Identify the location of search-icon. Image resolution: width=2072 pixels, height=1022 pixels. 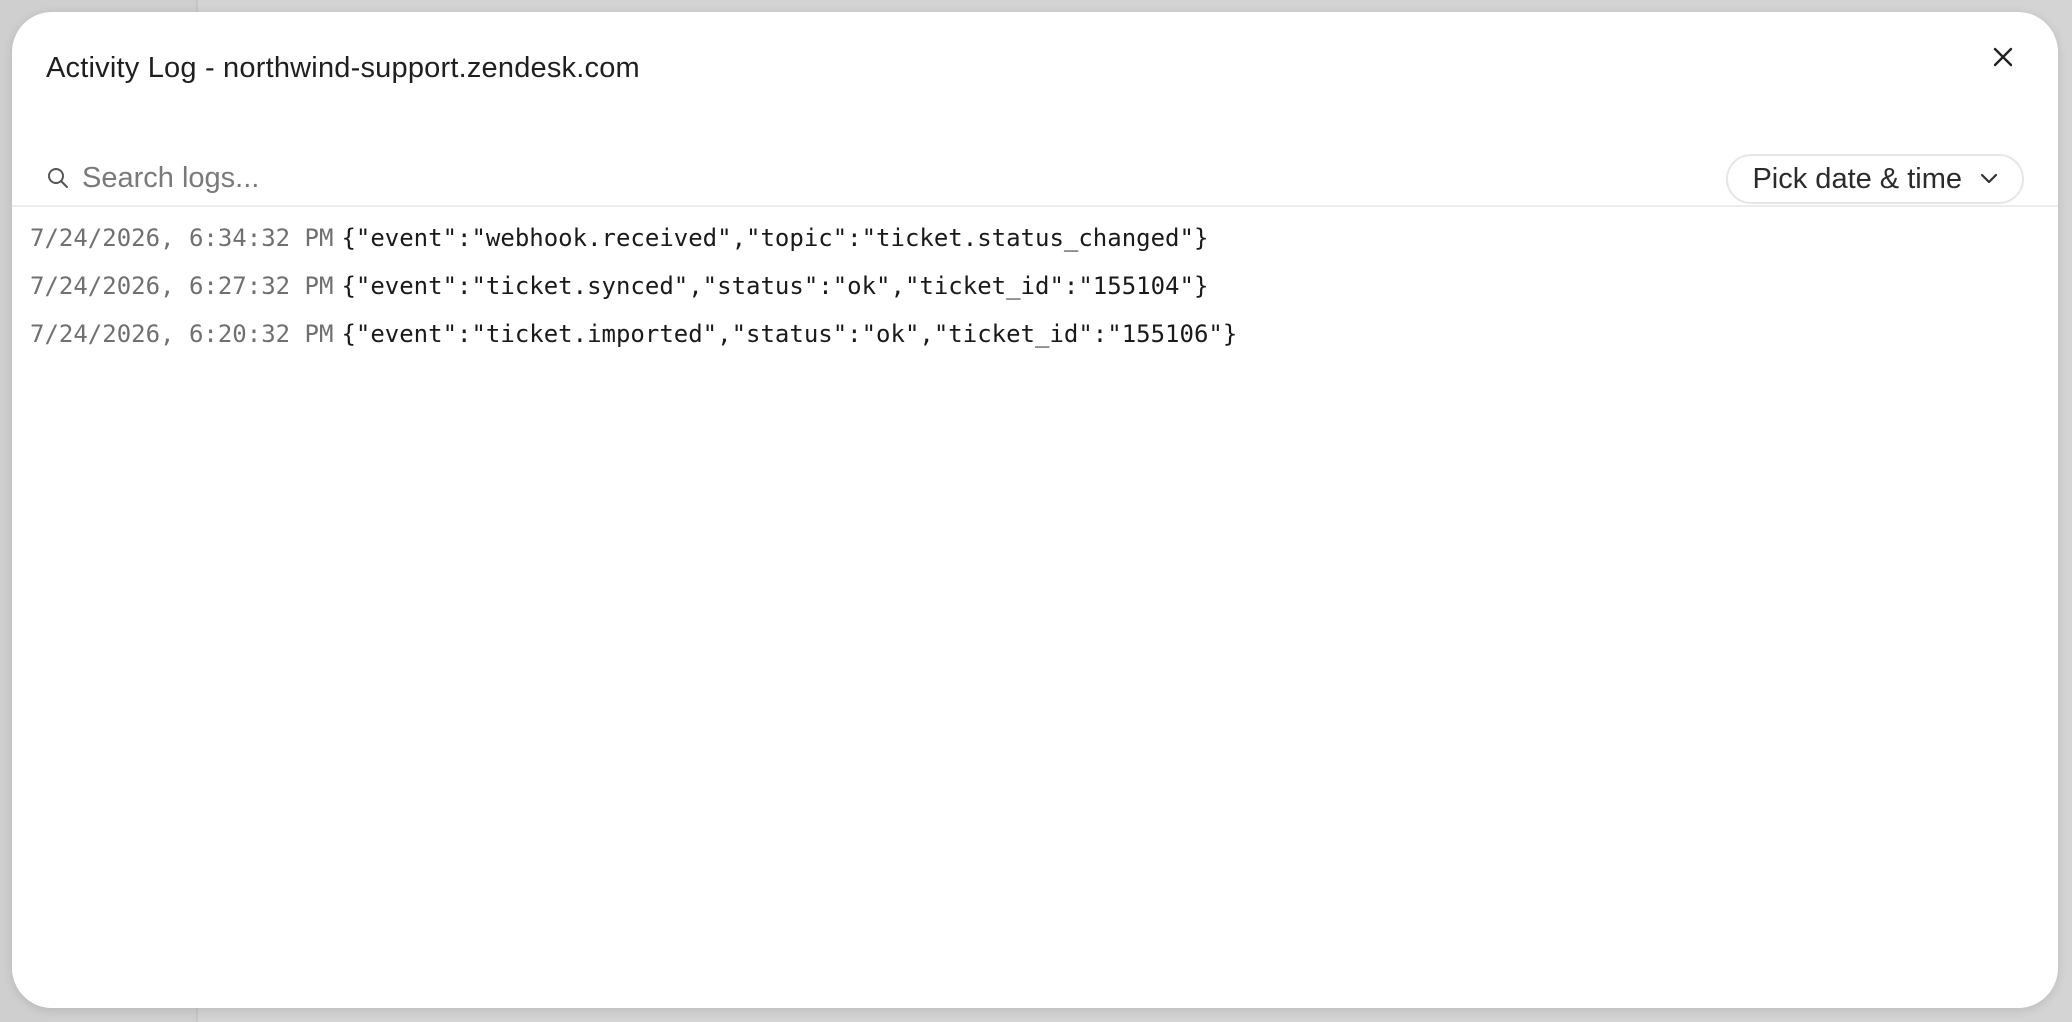
(58, 178).